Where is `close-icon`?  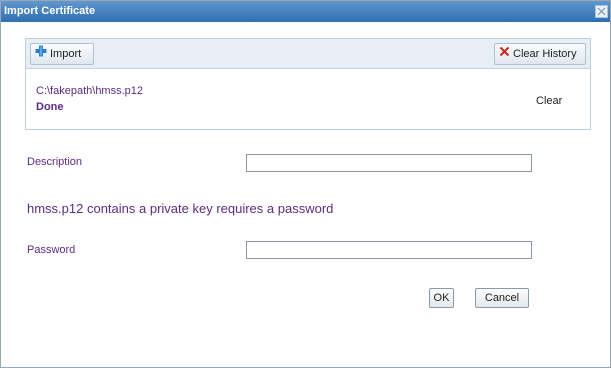
close-icon is located at coordinates (601, 11).